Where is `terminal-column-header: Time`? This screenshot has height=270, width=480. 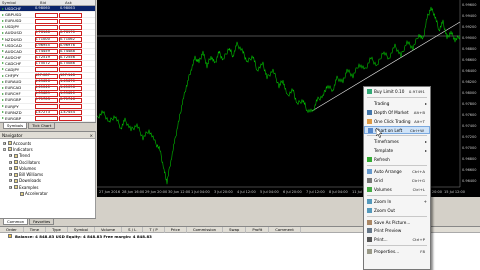 terminal-column-header: Time is located at coordinates (35, 229).